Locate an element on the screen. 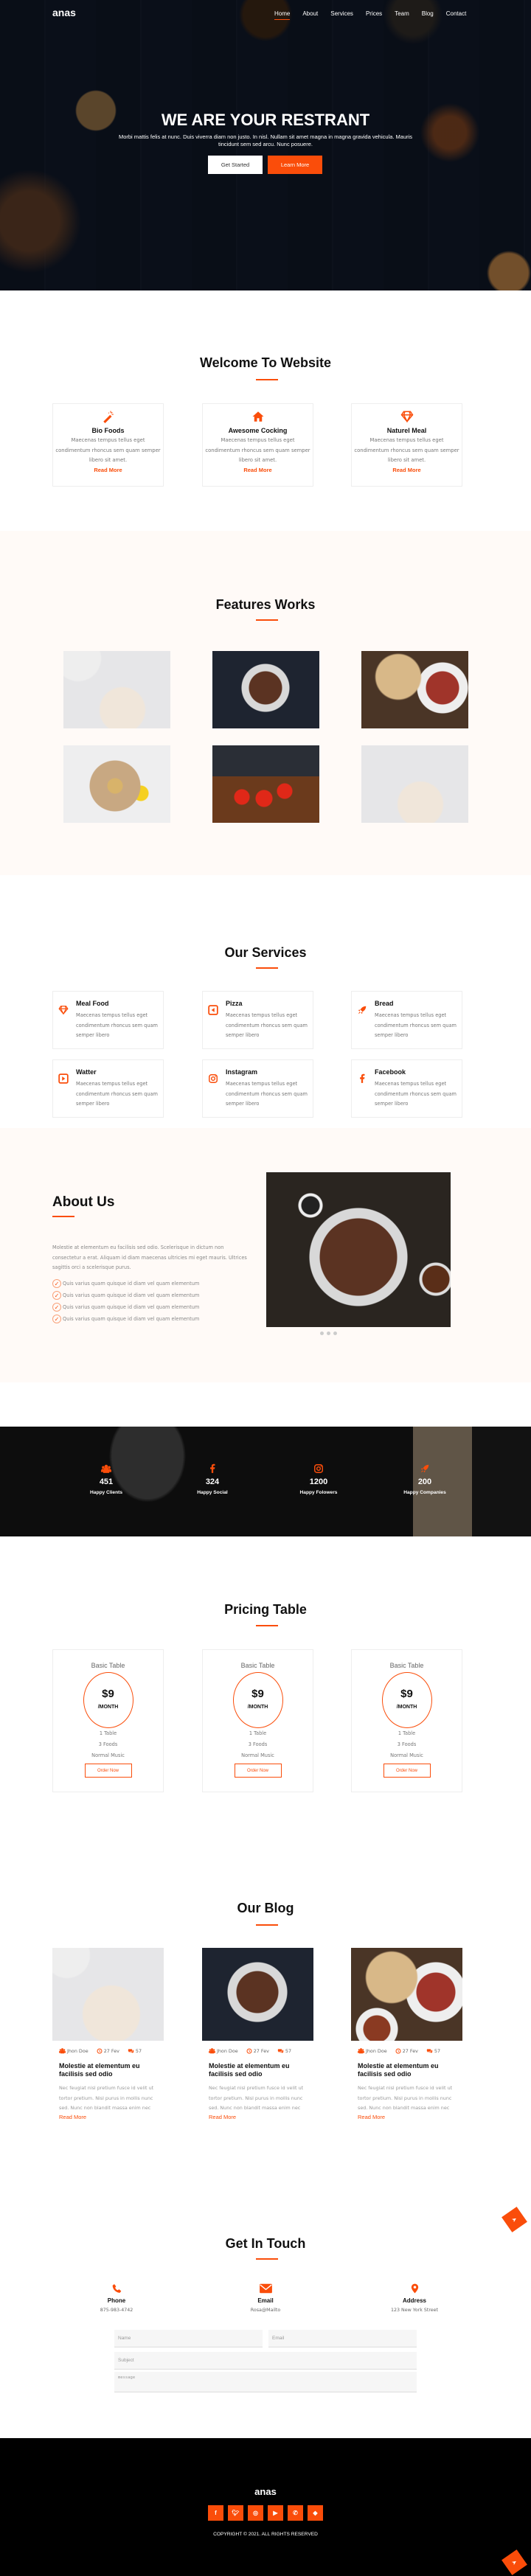 This screenshot has height=2576, width=531. welcome-title-underline is located at coordinates (267, 379).